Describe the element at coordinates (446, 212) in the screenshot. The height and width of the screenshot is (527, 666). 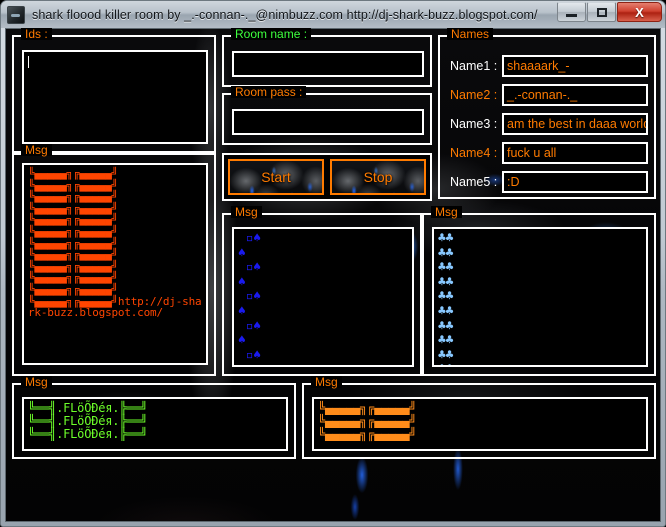
I see `msg-right-legend: Msg` at that location.